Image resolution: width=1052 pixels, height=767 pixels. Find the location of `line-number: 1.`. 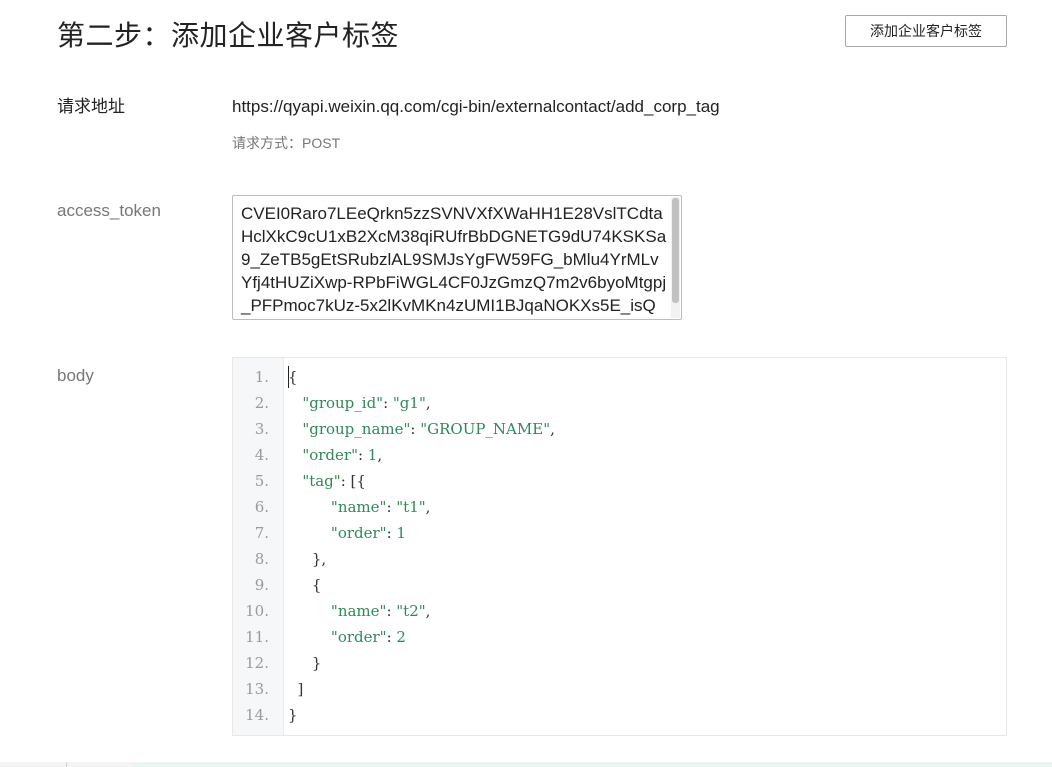

line-number: 1. is located at coordinates (261, 377).